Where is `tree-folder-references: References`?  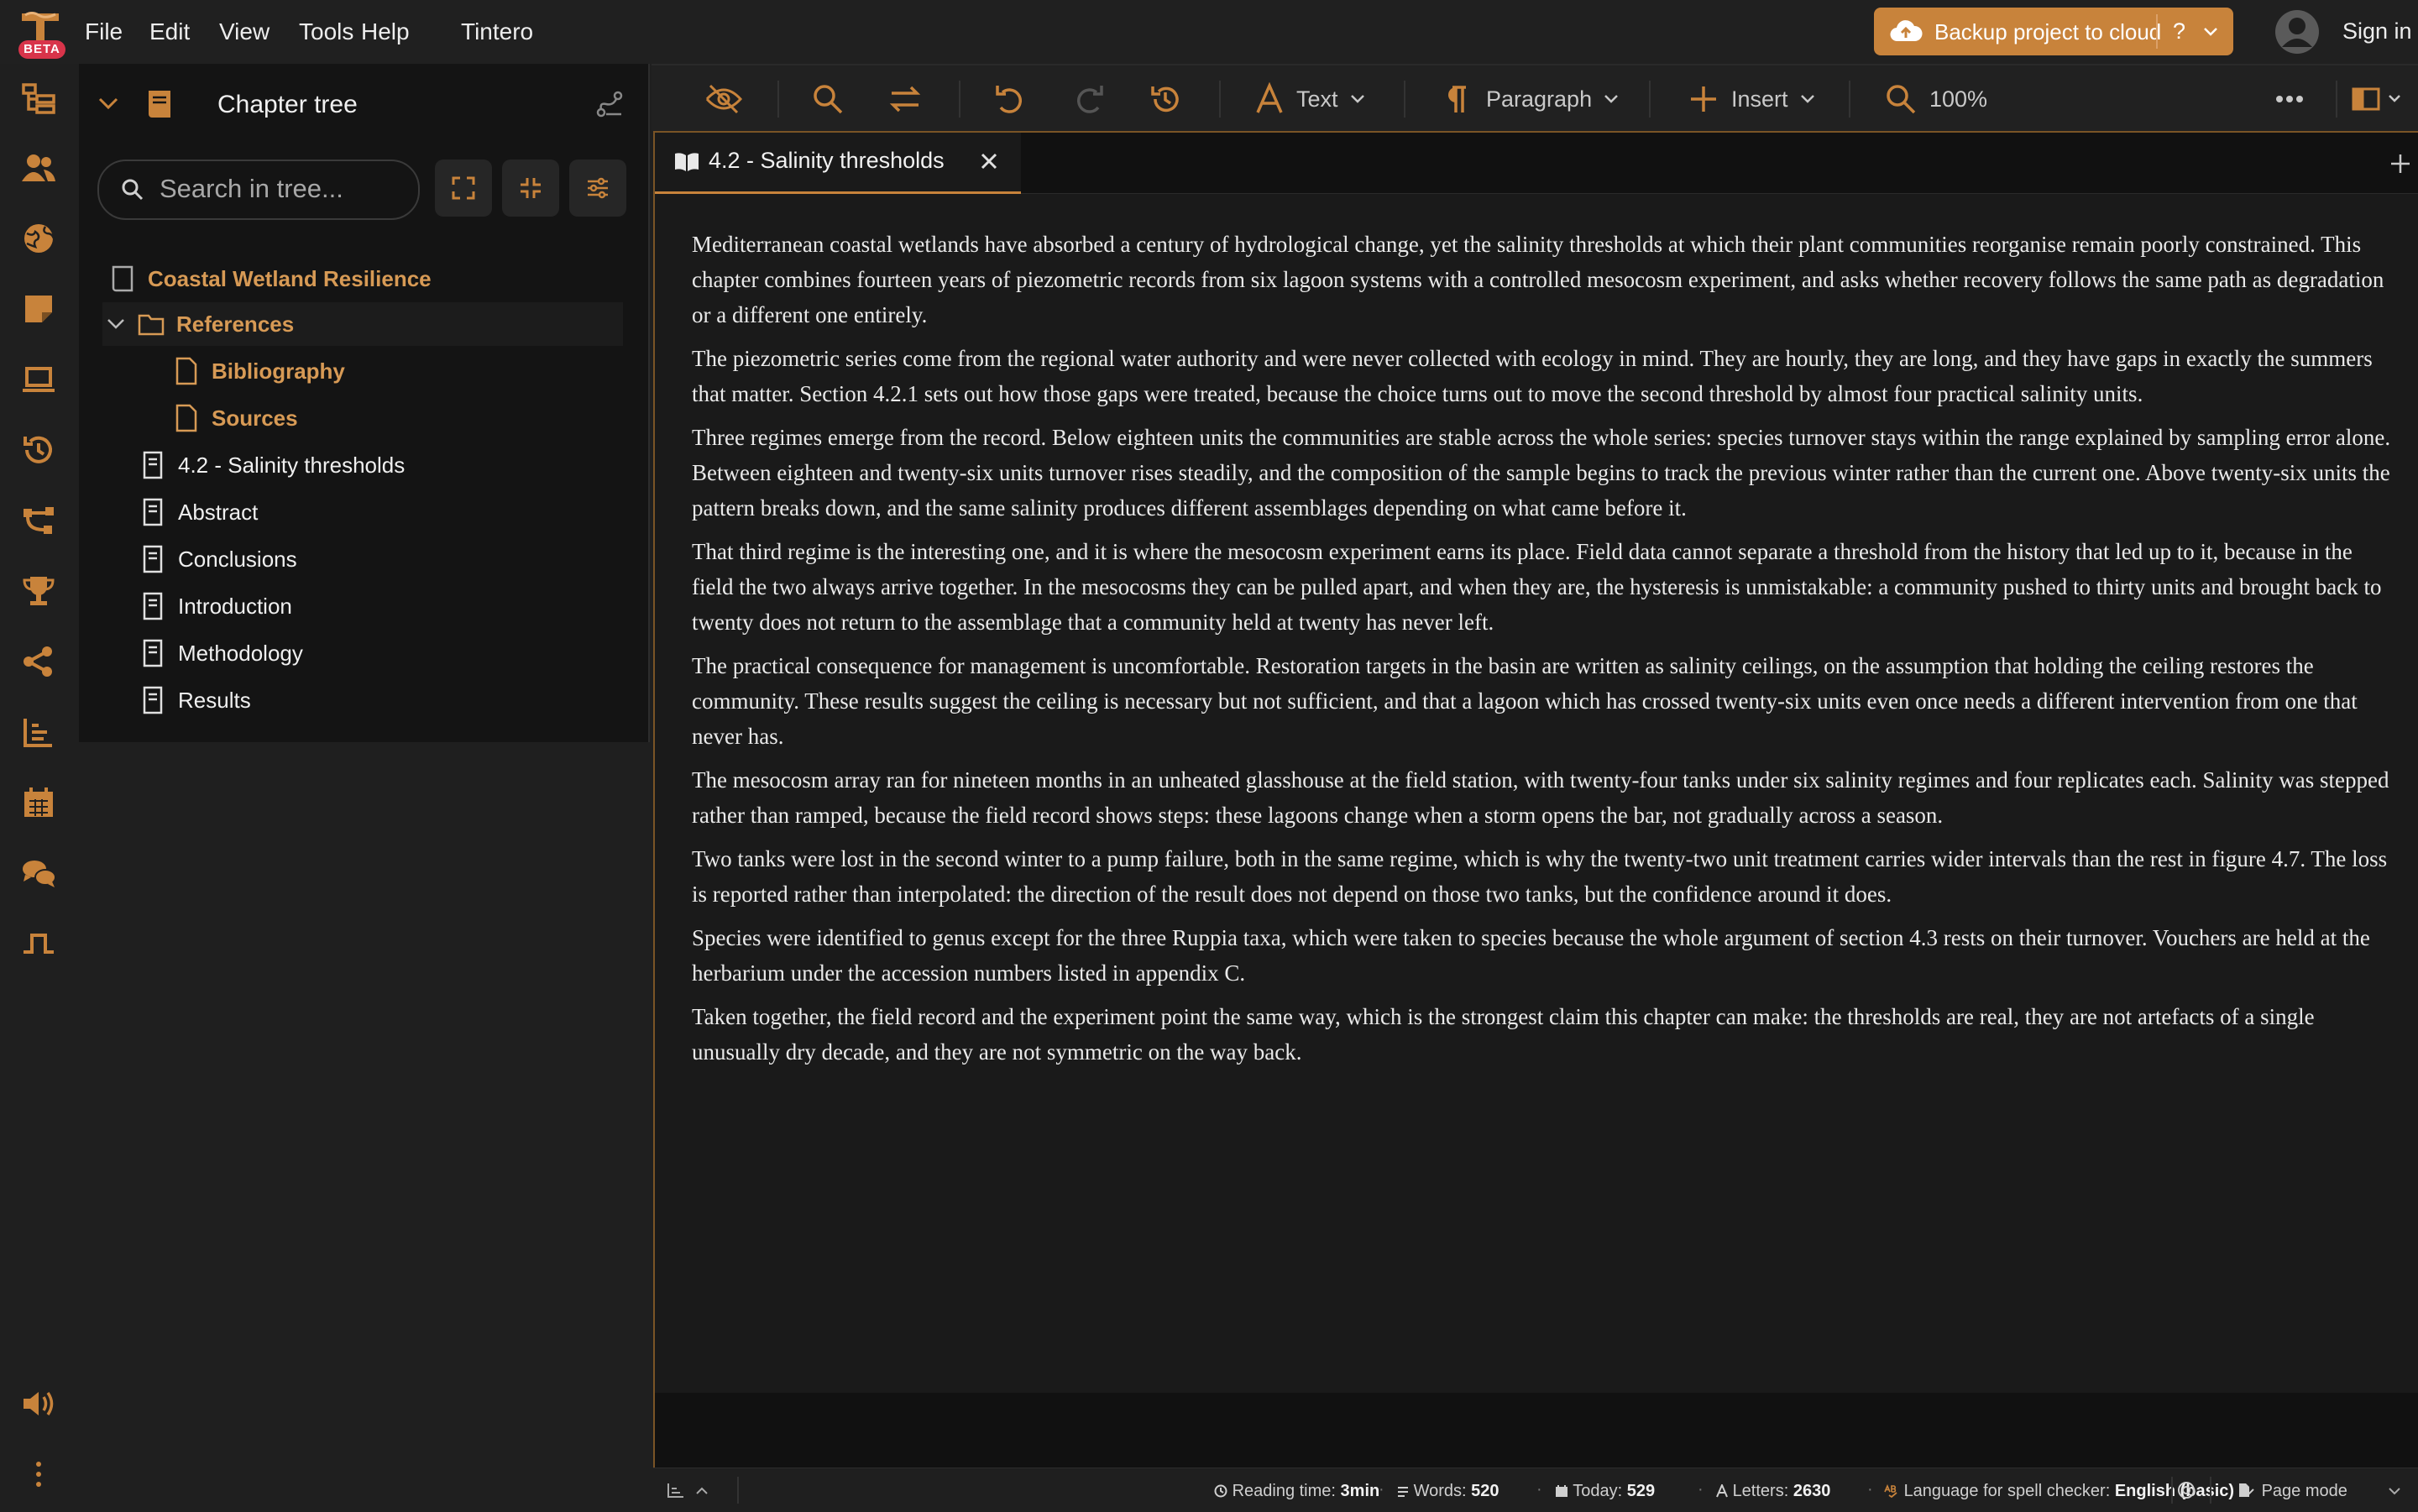
tree-folder-references: References is located at coordinates (200, 324).